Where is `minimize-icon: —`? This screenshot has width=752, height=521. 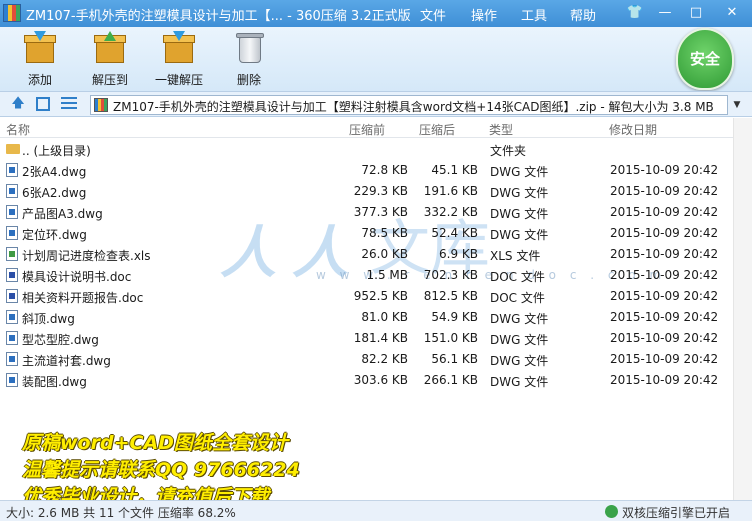 minimize-icon: — is located at coordinates (665, 13).